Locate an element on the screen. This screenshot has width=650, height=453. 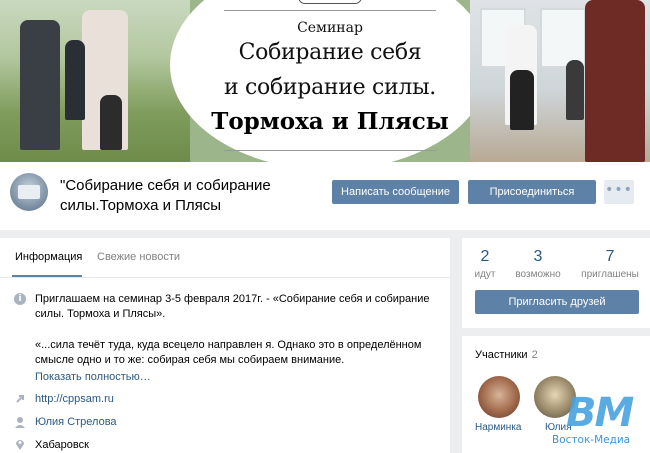
stat-maybe: 3 возможно is located at coordinates (538, 264).